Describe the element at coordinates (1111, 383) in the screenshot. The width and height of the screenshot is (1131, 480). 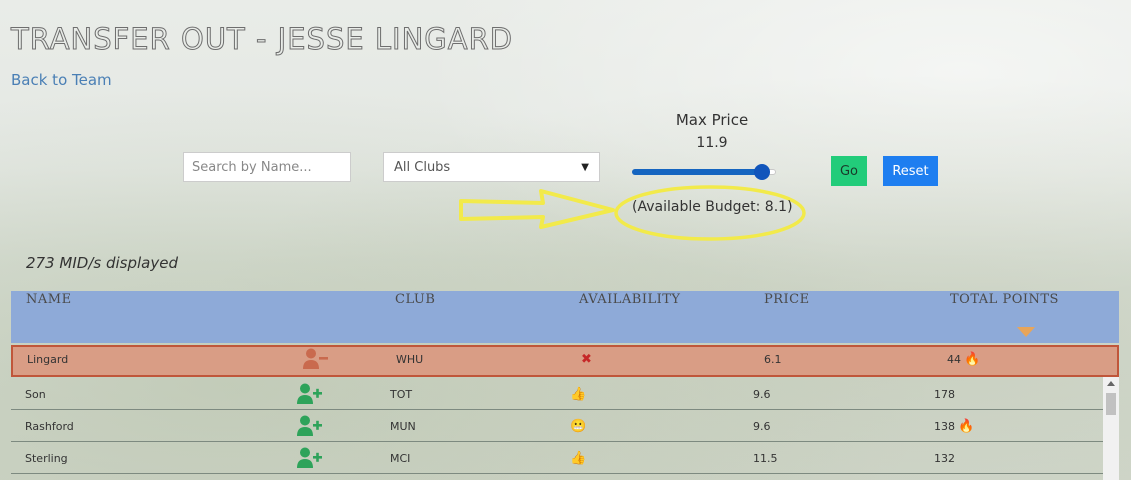
I see `scroll-up-icon` at that location.